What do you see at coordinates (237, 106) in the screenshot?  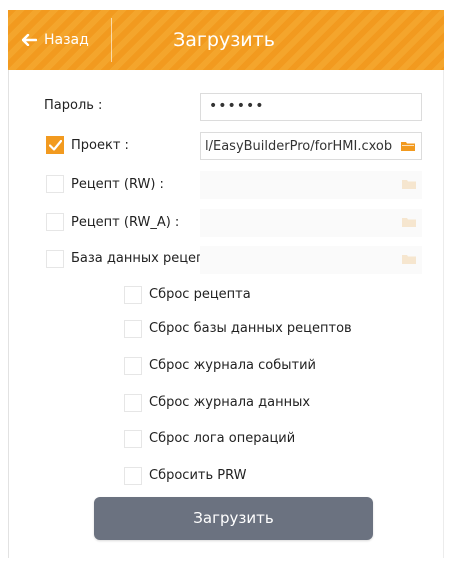 I see `password-value: ••••••` at bounding box center [237, 106].